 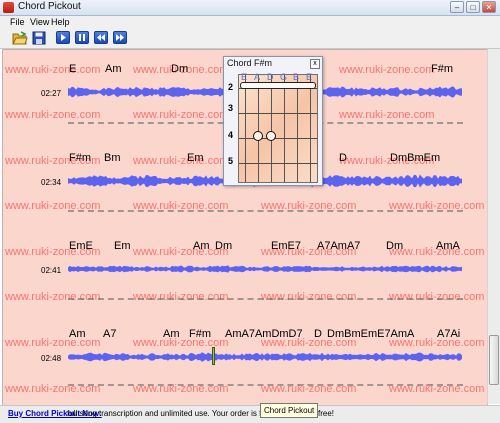 What do you see at coordinates (286, 246) in the screenshot?
I see `chord-label: EmE7` at bounding box center [286, 246].